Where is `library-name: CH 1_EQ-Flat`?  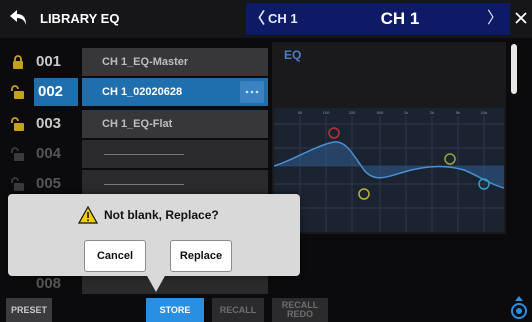 library-name: CH 1_EQ-Flat is located at coordinates (137, 124).